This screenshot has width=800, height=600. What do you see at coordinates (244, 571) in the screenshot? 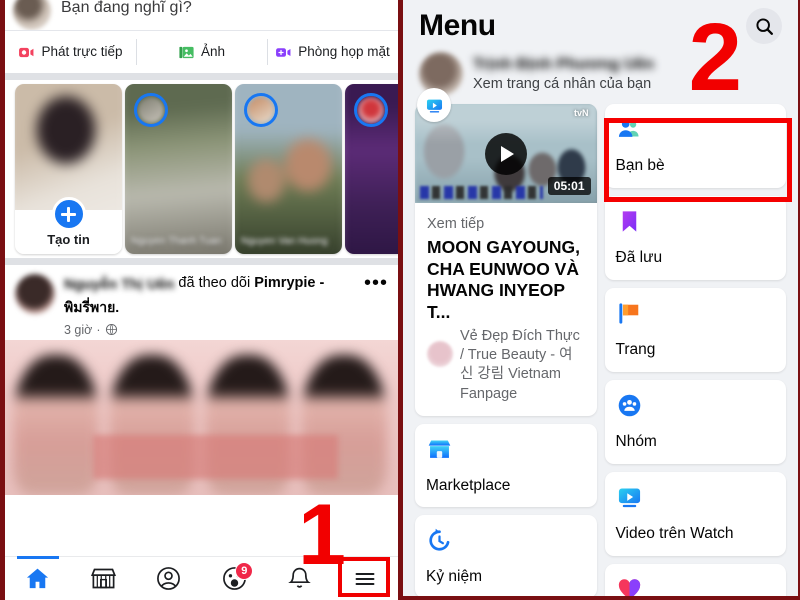
I see `groups-badge-count: 9` at bounding box center [244, 571].